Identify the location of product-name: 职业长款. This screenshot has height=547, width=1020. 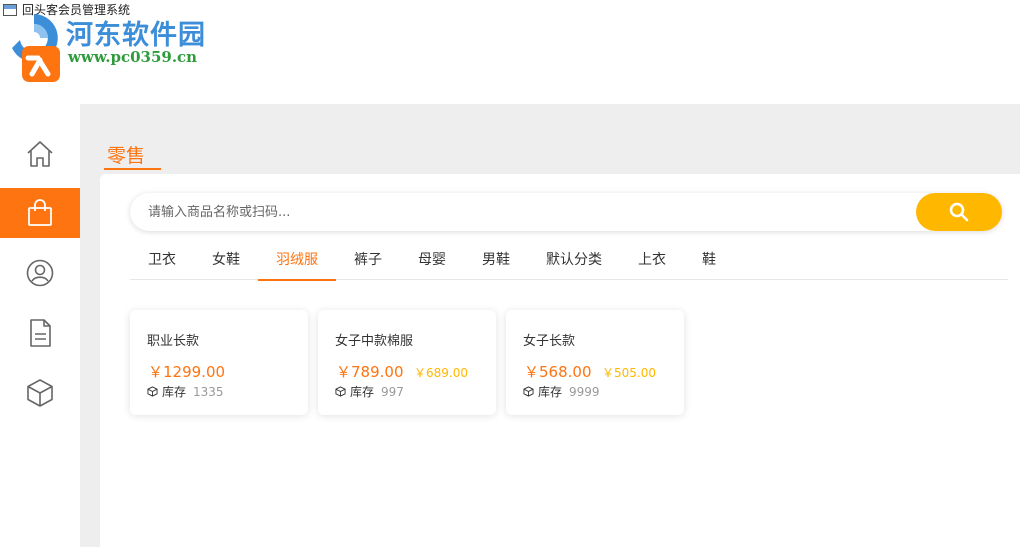
(173, 341).